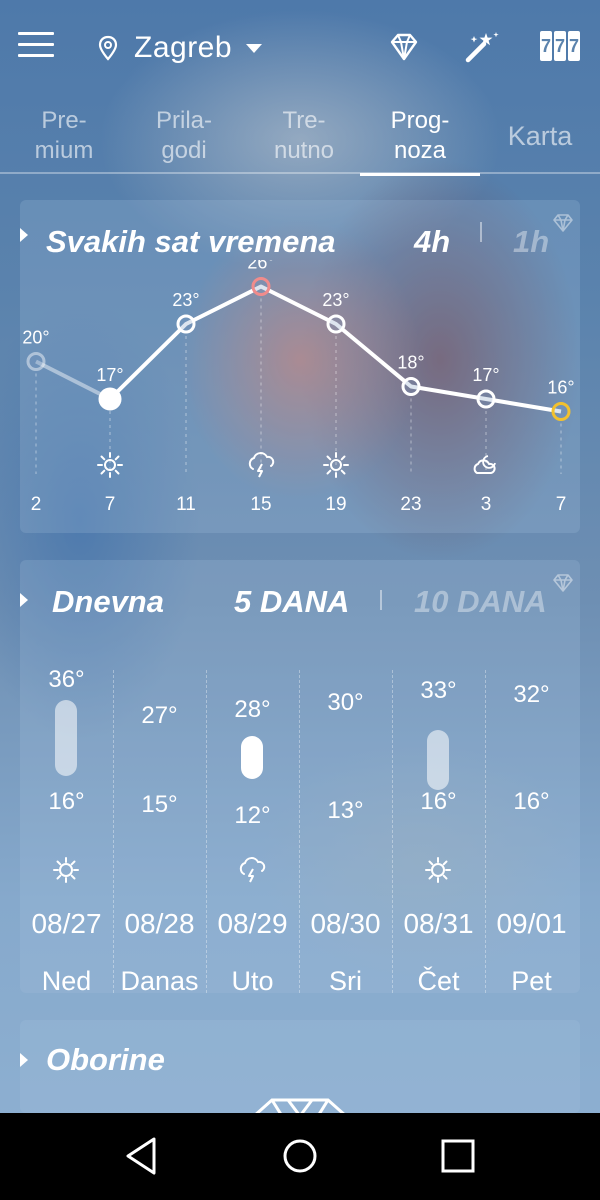 This screenshot has height=1200, width=600. I want to click on location-pin-icon, so click(108, 48).